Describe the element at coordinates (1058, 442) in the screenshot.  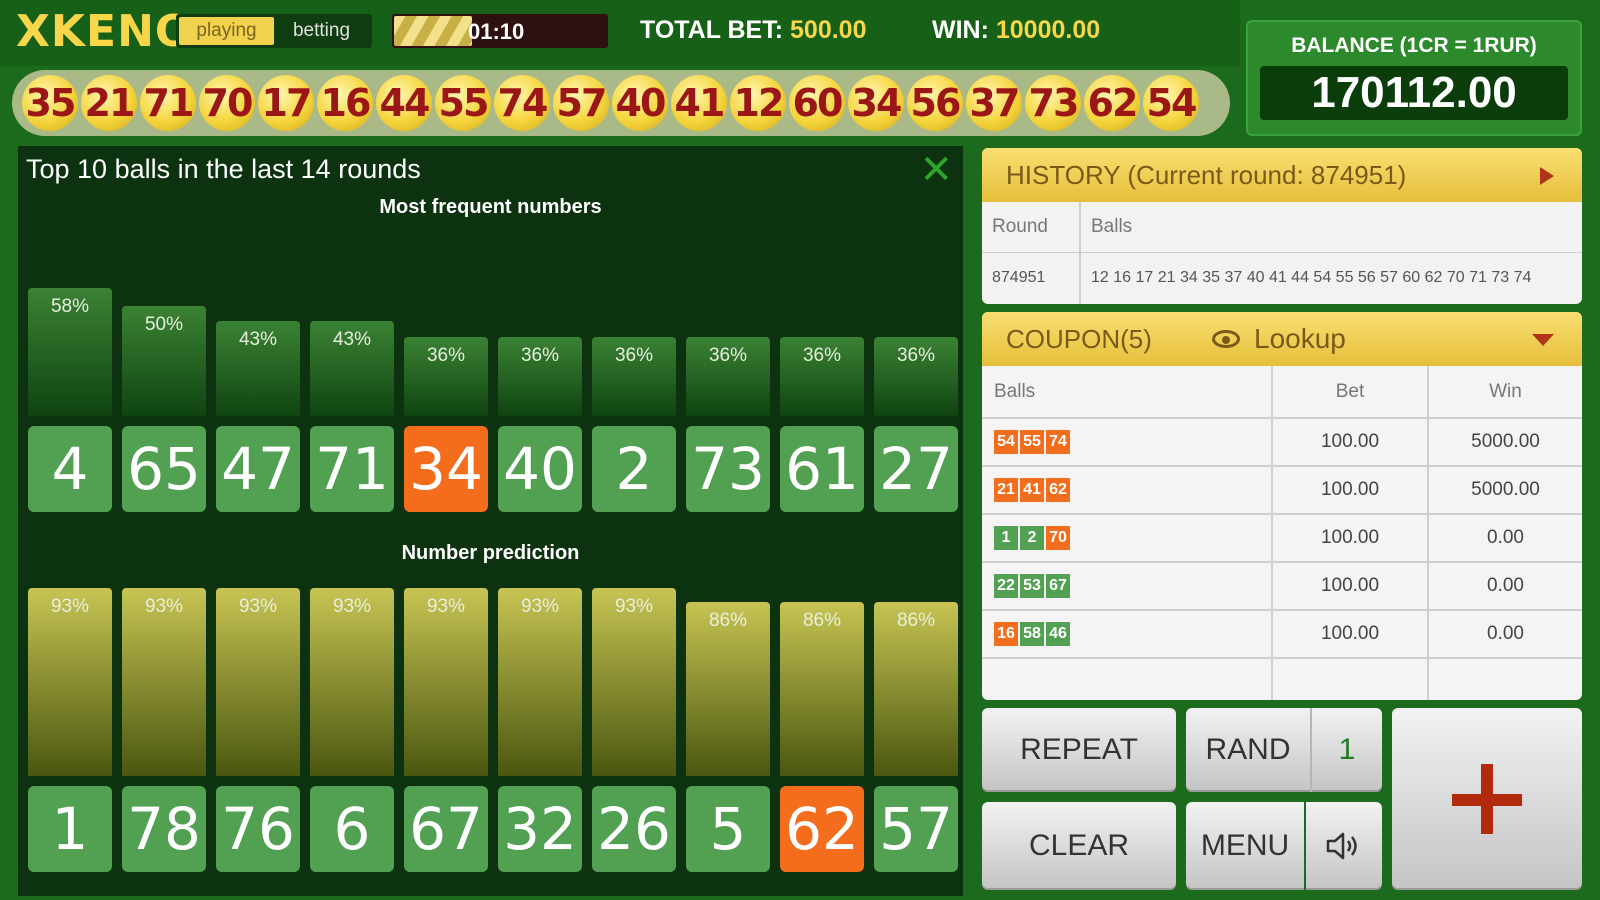
I see `coupon-ball: 74` at that location.